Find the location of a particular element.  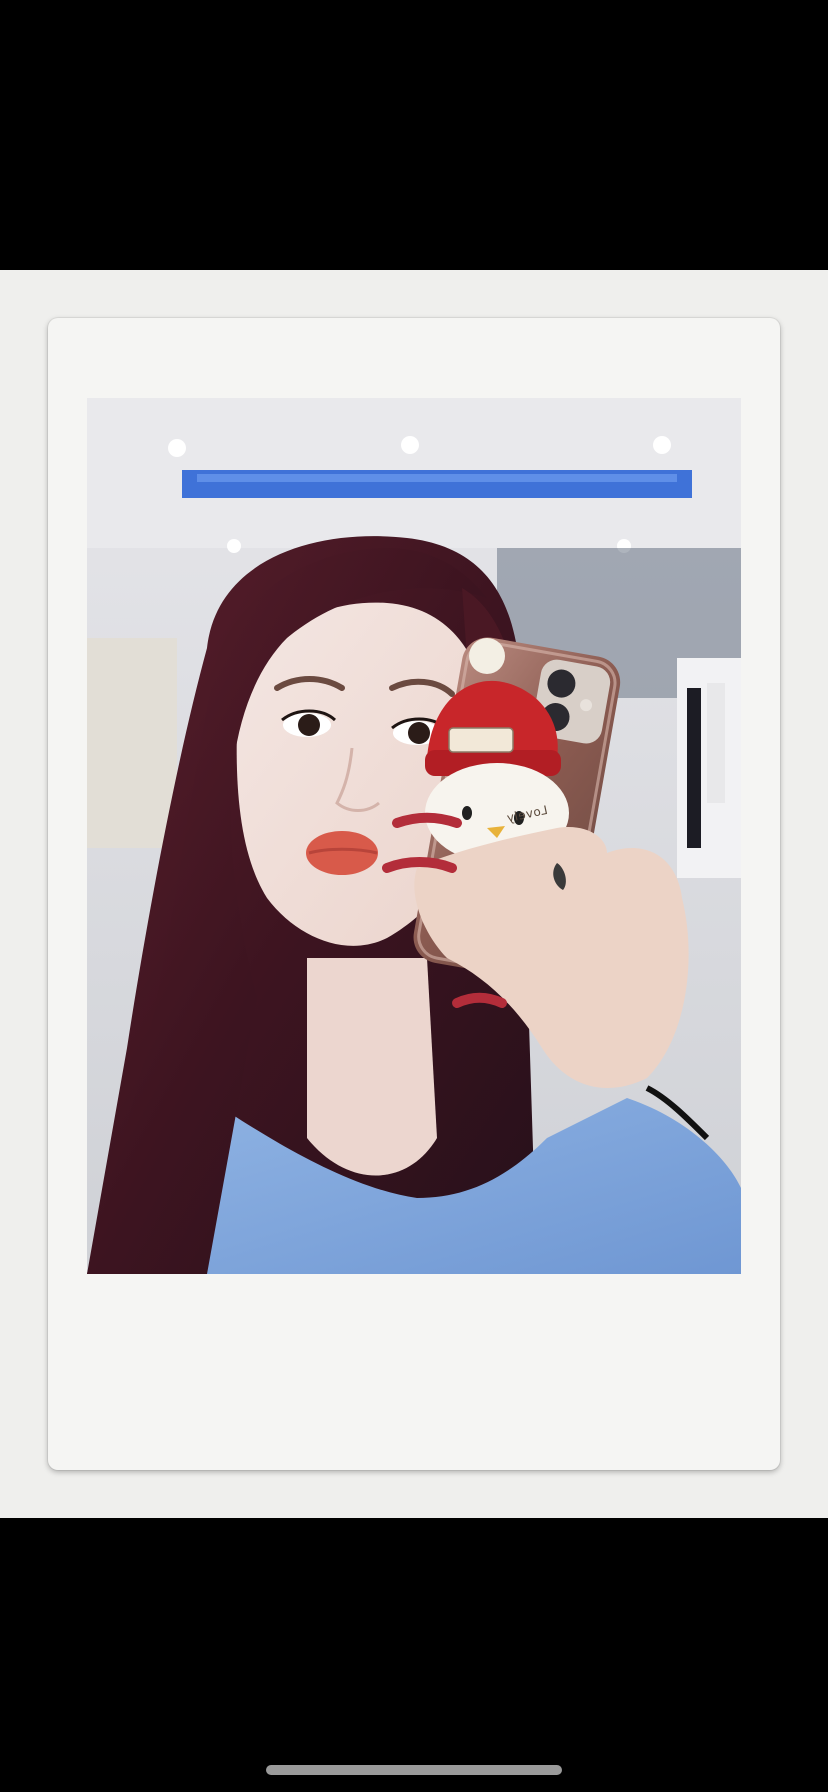

lips is located at coordinates (342, 853).